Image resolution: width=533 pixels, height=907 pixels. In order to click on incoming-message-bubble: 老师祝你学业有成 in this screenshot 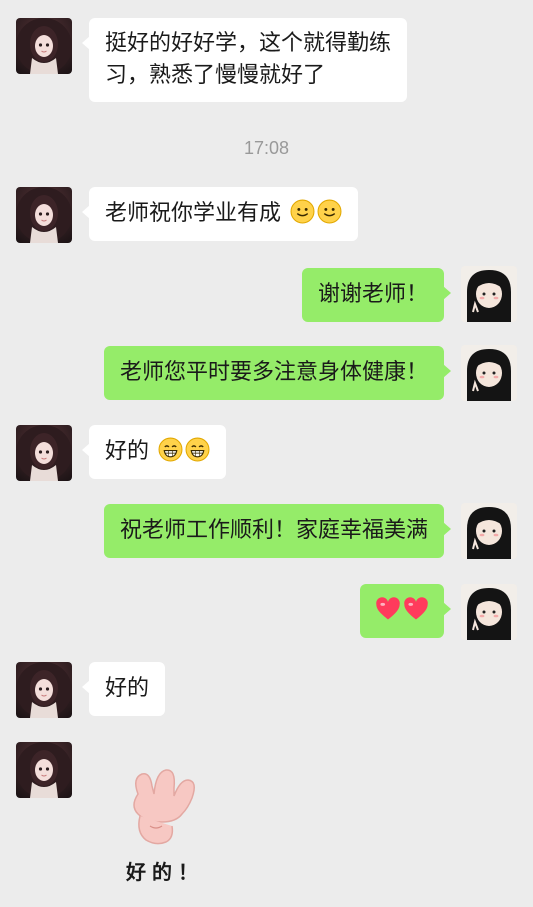, I will do `click(220, 214)`.